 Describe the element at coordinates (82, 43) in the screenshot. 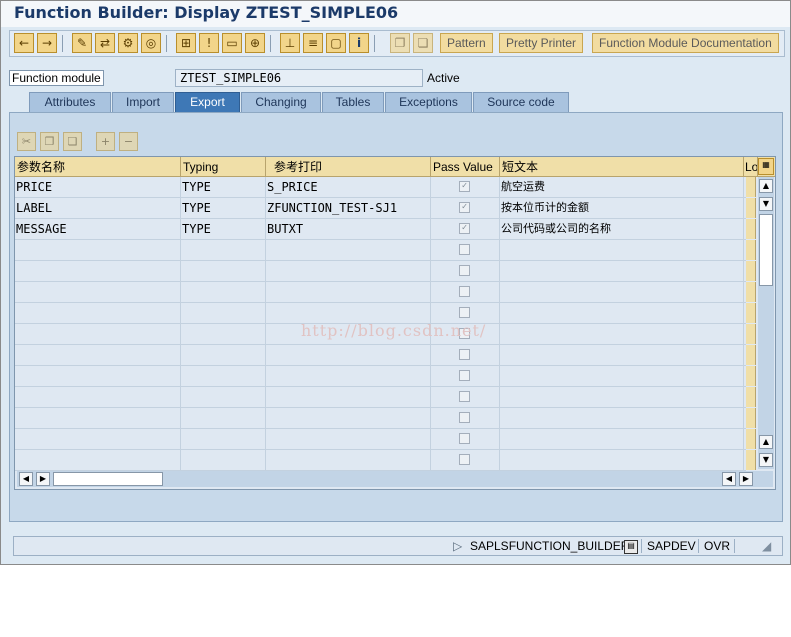

I see `edit-pencil-icon: ✎` at that location.